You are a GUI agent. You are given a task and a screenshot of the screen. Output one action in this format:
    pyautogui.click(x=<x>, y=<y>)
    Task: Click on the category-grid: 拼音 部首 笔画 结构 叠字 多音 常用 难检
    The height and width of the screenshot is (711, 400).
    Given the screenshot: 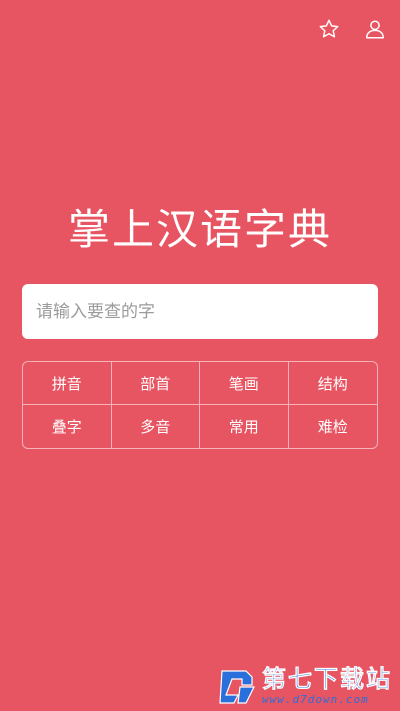 What is the action you would take?
    pyautogui.click(x=200, y=405)
    